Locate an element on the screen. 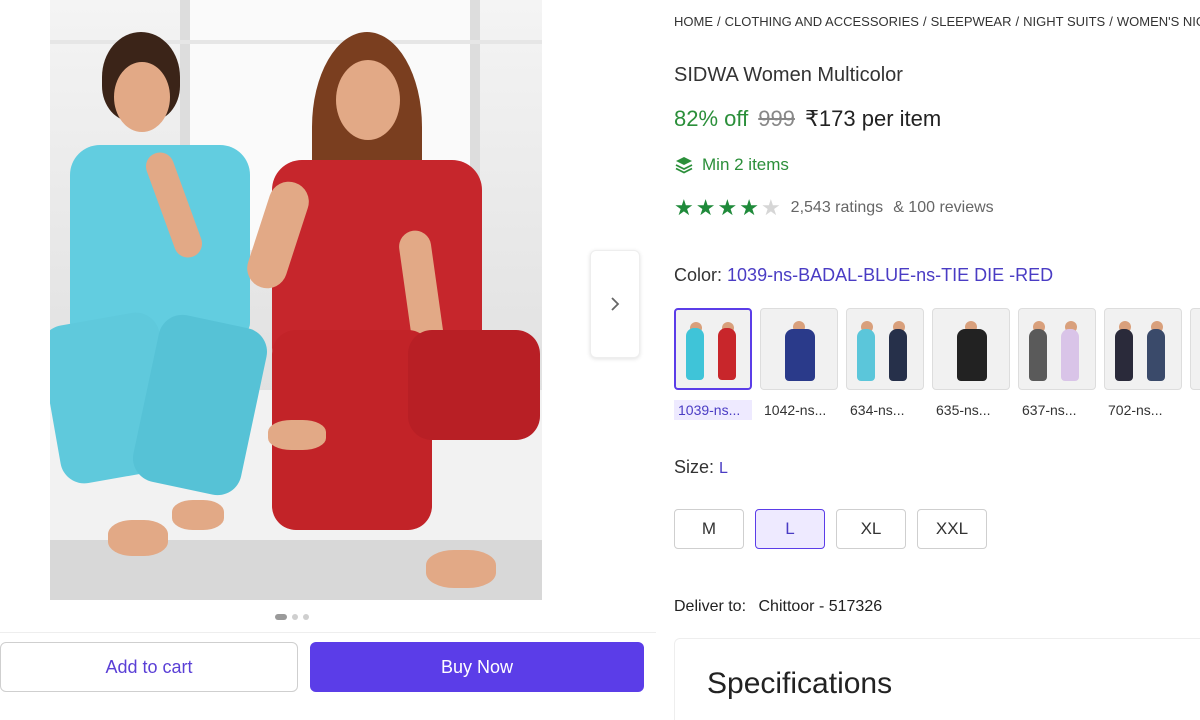 The width and height of the screenshot is (1200, 720). breadcrumb-item: WOMEN'S NIGHT S is located at coordinates (1158, 21).